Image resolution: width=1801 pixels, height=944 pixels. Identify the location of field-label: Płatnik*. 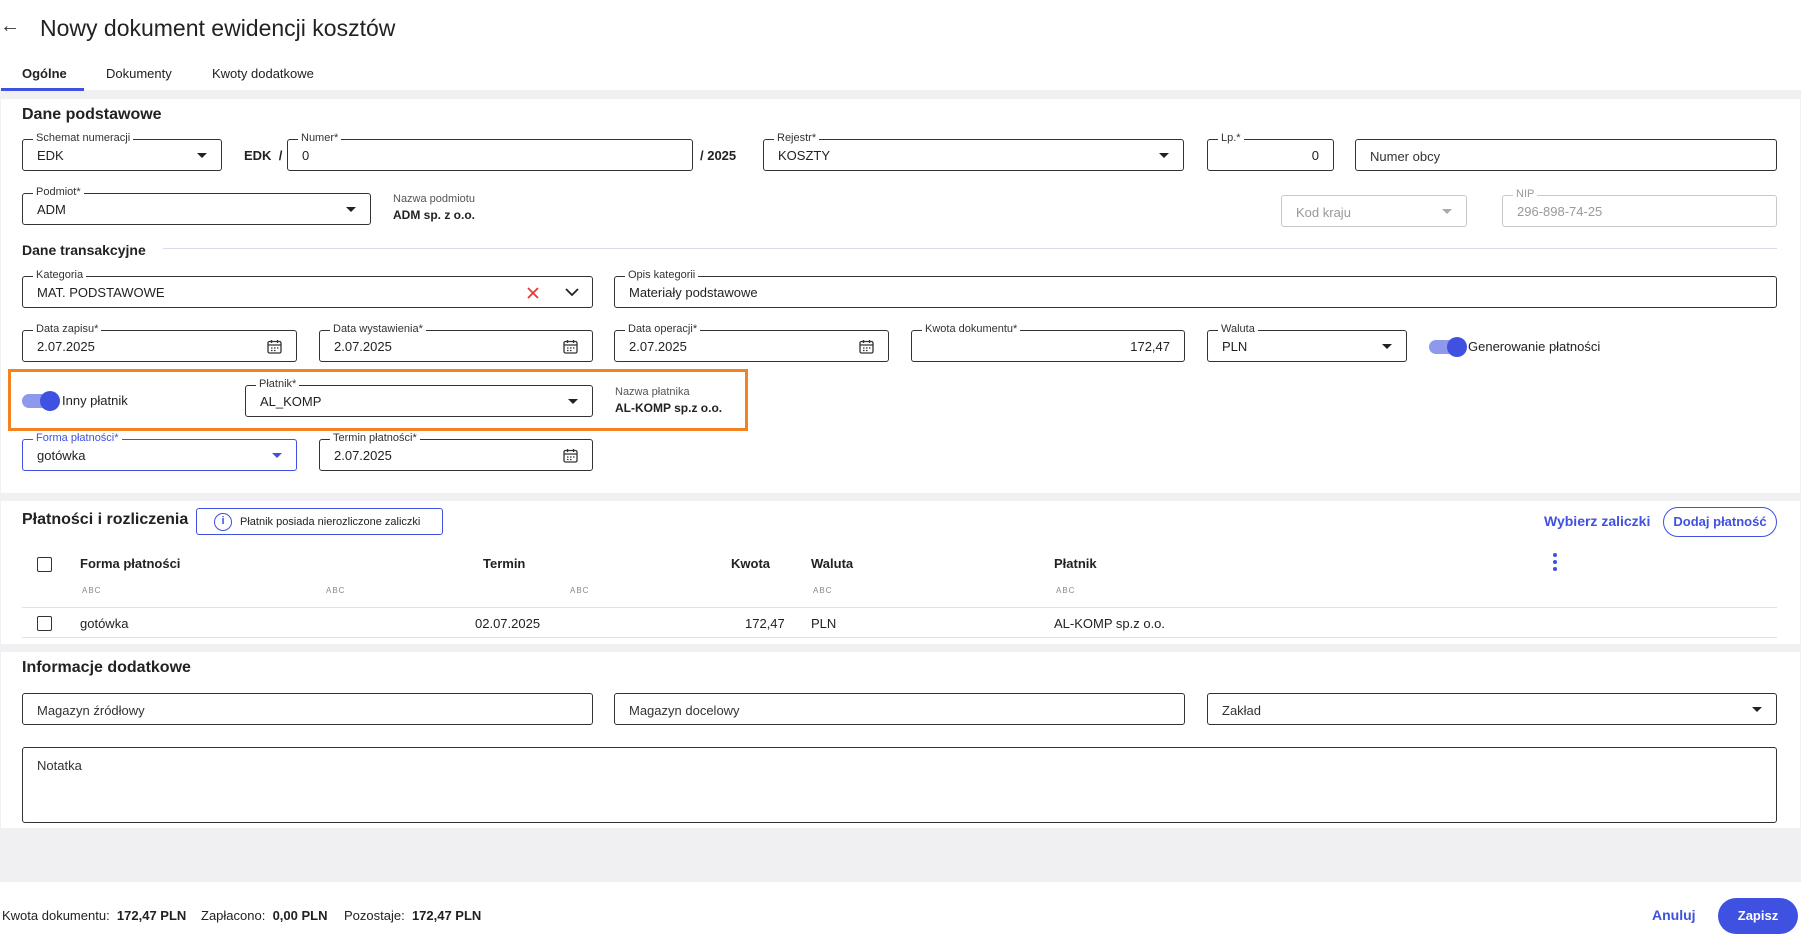
(278, 384).